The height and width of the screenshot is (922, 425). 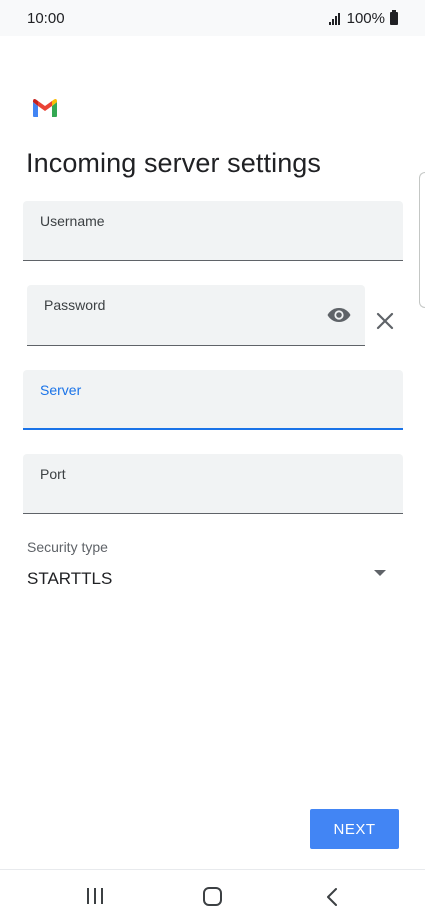 I want to click on password-input, so click(x=179, y=328).